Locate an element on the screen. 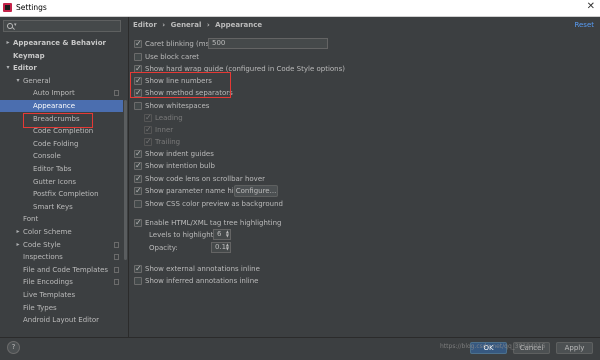  app-logo-icon is located at coordinates (7, 7).